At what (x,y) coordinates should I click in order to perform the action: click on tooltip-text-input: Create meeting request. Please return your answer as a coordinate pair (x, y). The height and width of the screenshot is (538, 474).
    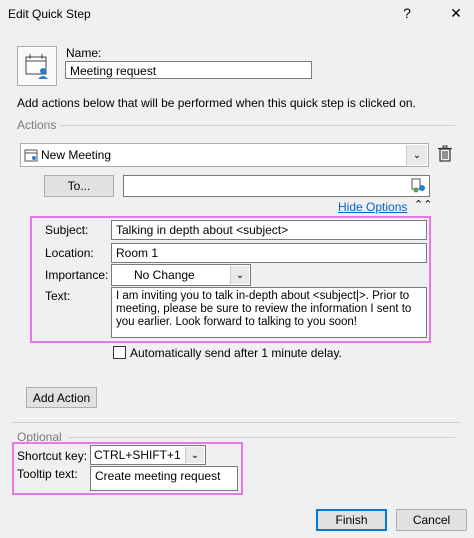
    Looking at the image, I should click on (164, 478).